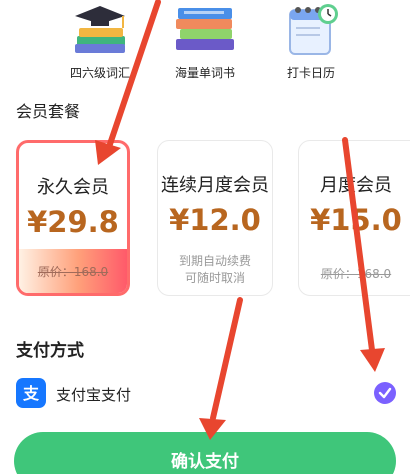 The height and width of the screenshot is (474, 410). I want to click on plan-card-monthly: 月度会员 ¥15.0 原价：168.0, so click(354, 218).